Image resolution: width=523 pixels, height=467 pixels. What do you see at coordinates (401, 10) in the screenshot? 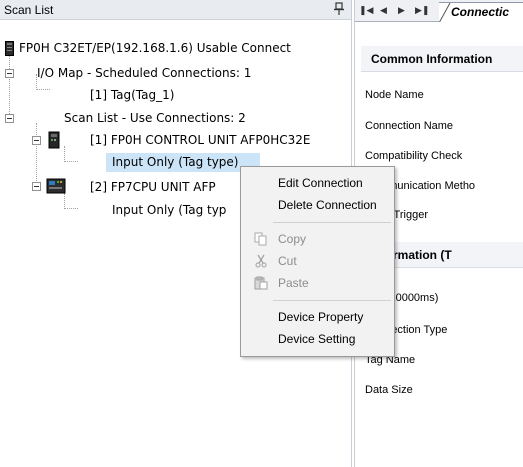
I see `next-tab-icon: ▶` at bounding box center [401, 10].